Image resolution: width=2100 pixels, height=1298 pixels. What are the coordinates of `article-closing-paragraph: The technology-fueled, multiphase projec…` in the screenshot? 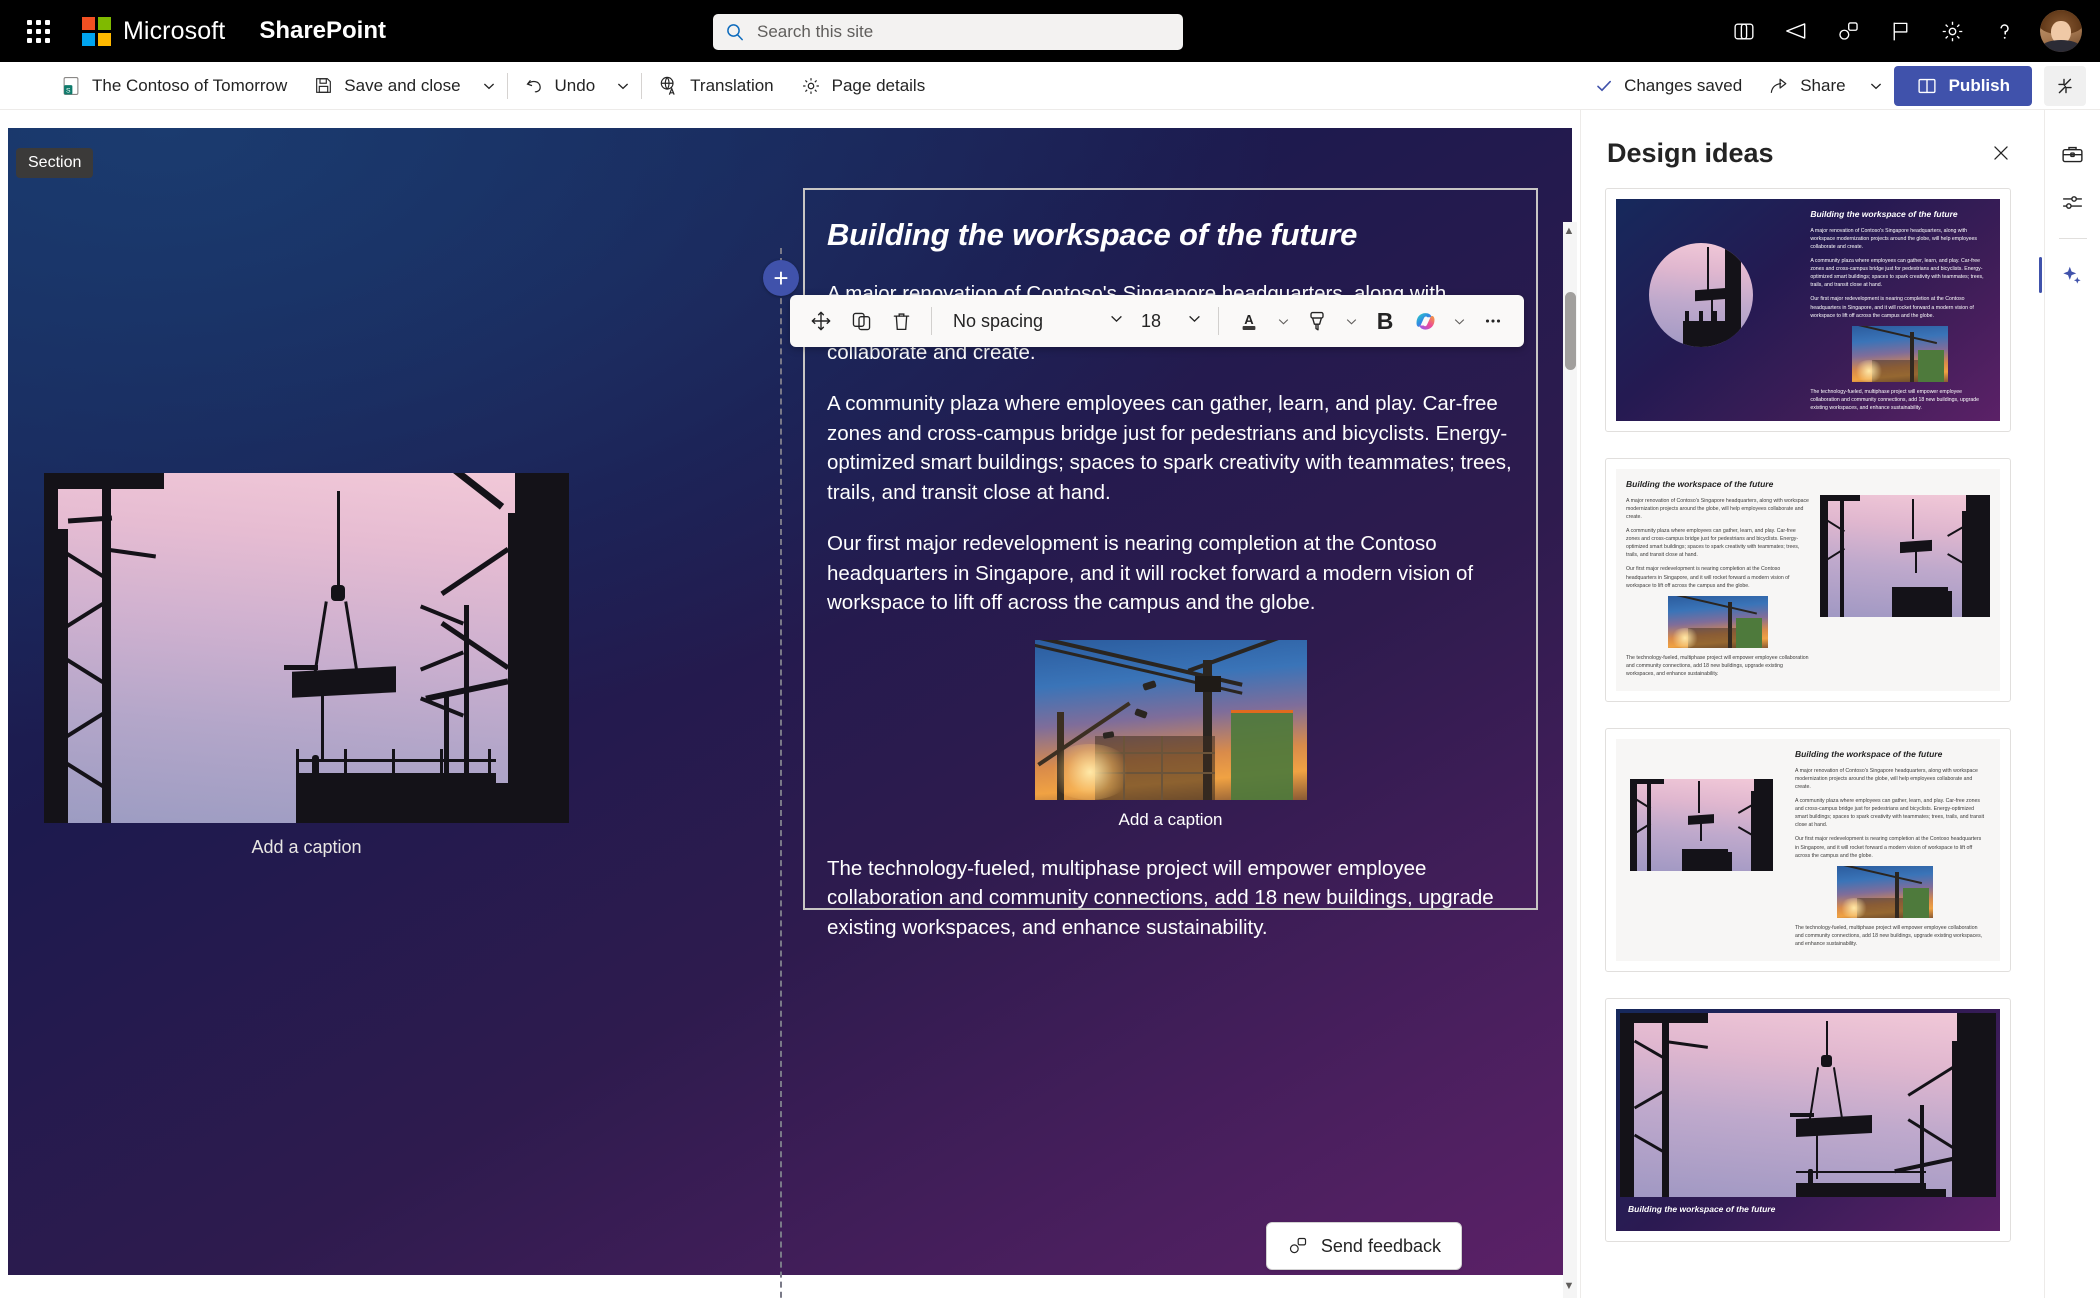 It's located at (1170, 898).